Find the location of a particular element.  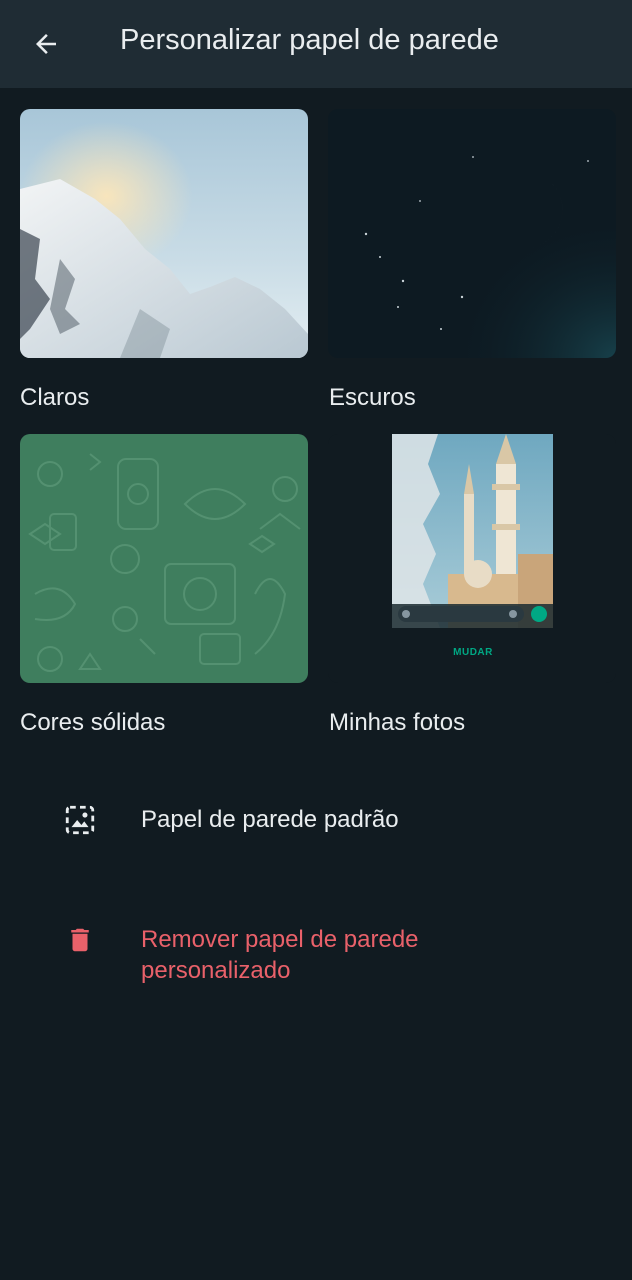

mosque-photo-preview is located at coordinates (472, 531).